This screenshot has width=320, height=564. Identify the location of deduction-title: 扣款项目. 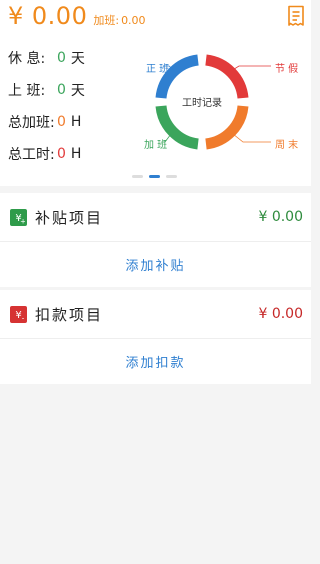
(69, 314).